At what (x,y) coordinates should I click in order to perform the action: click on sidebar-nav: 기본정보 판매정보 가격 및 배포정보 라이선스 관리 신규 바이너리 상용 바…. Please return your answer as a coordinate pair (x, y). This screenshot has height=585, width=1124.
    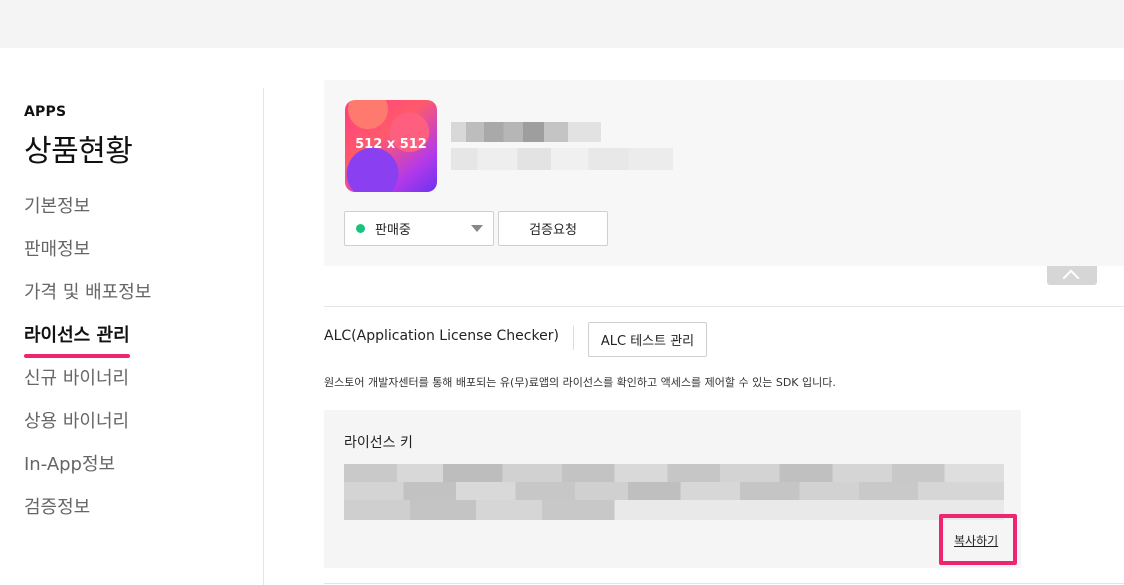
    Looking at the image, I should click on (87, 362).